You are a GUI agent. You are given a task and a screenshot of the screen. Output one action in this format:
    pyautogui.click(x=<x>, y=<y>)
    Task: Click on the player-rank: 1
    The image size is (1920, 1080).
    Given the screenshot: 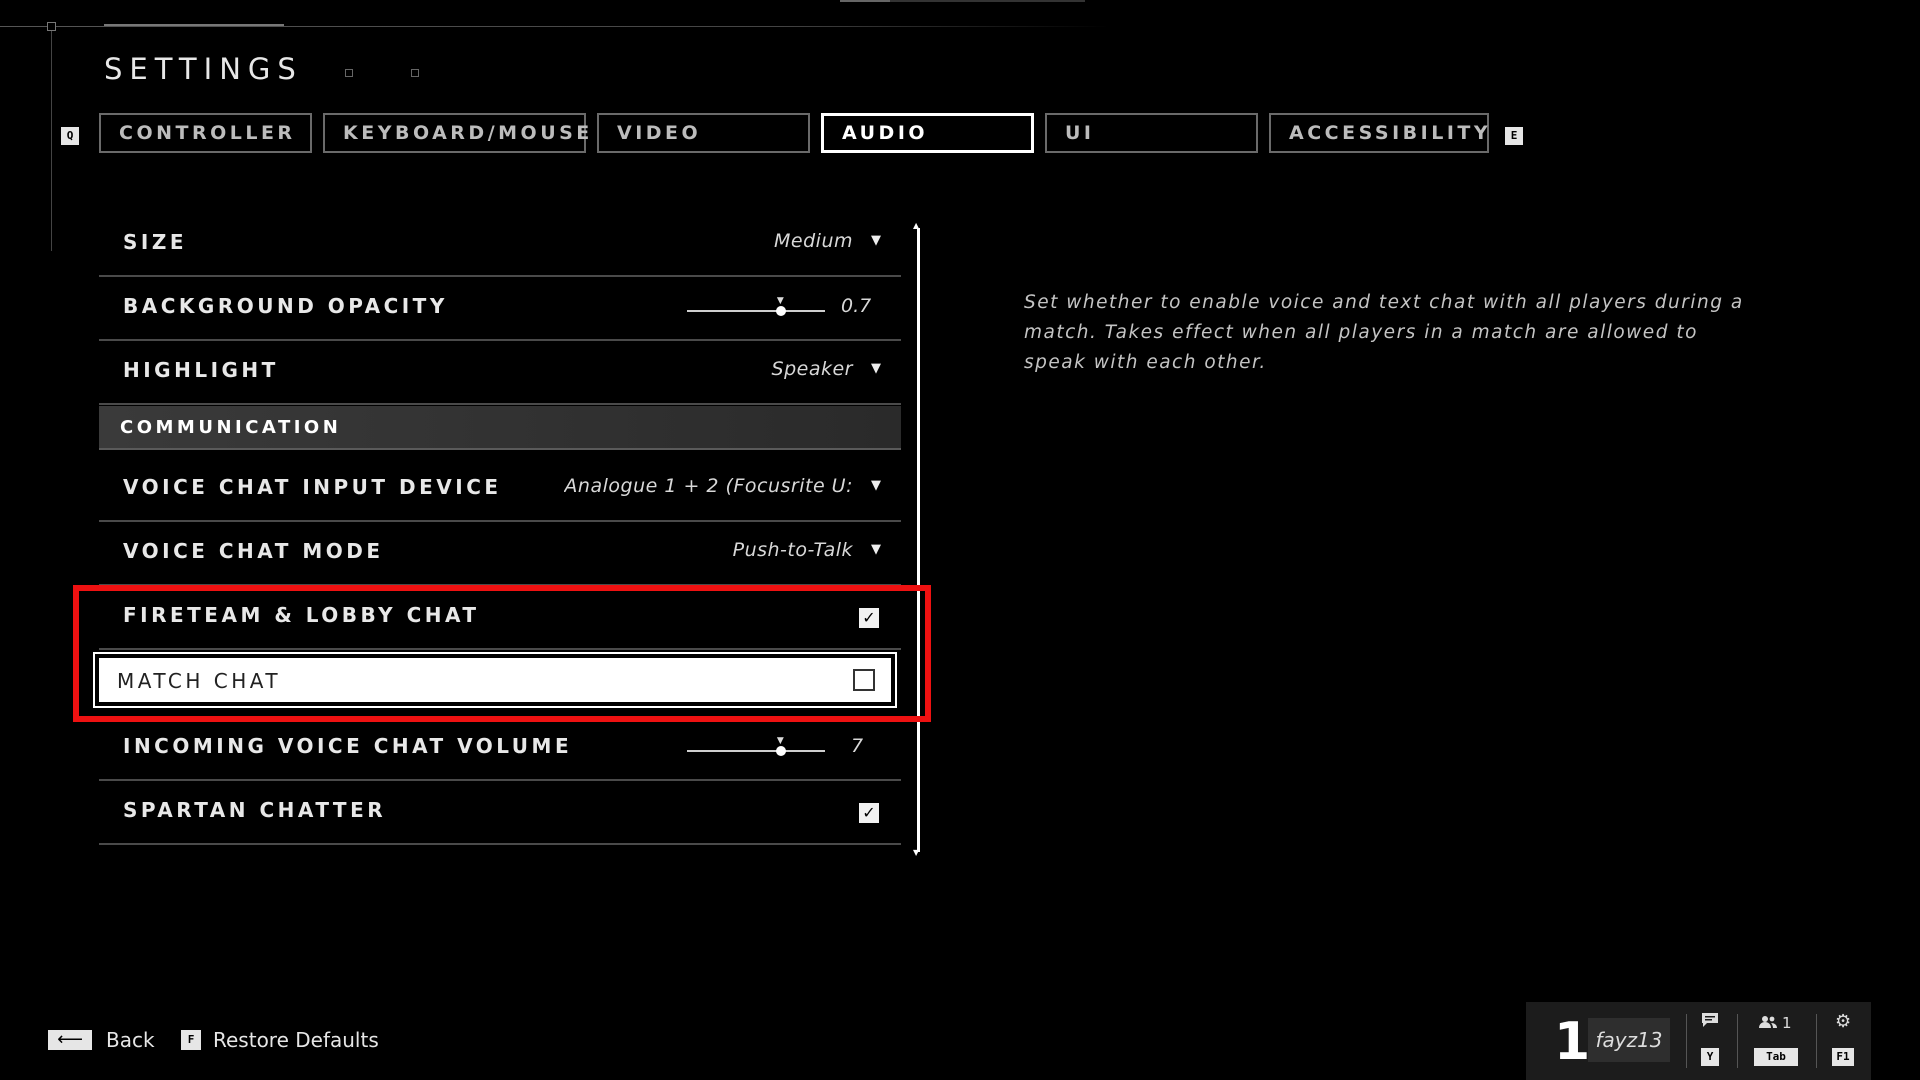 What is the action you would take?
    pyautogui.click(x=1572, y=1042)
    